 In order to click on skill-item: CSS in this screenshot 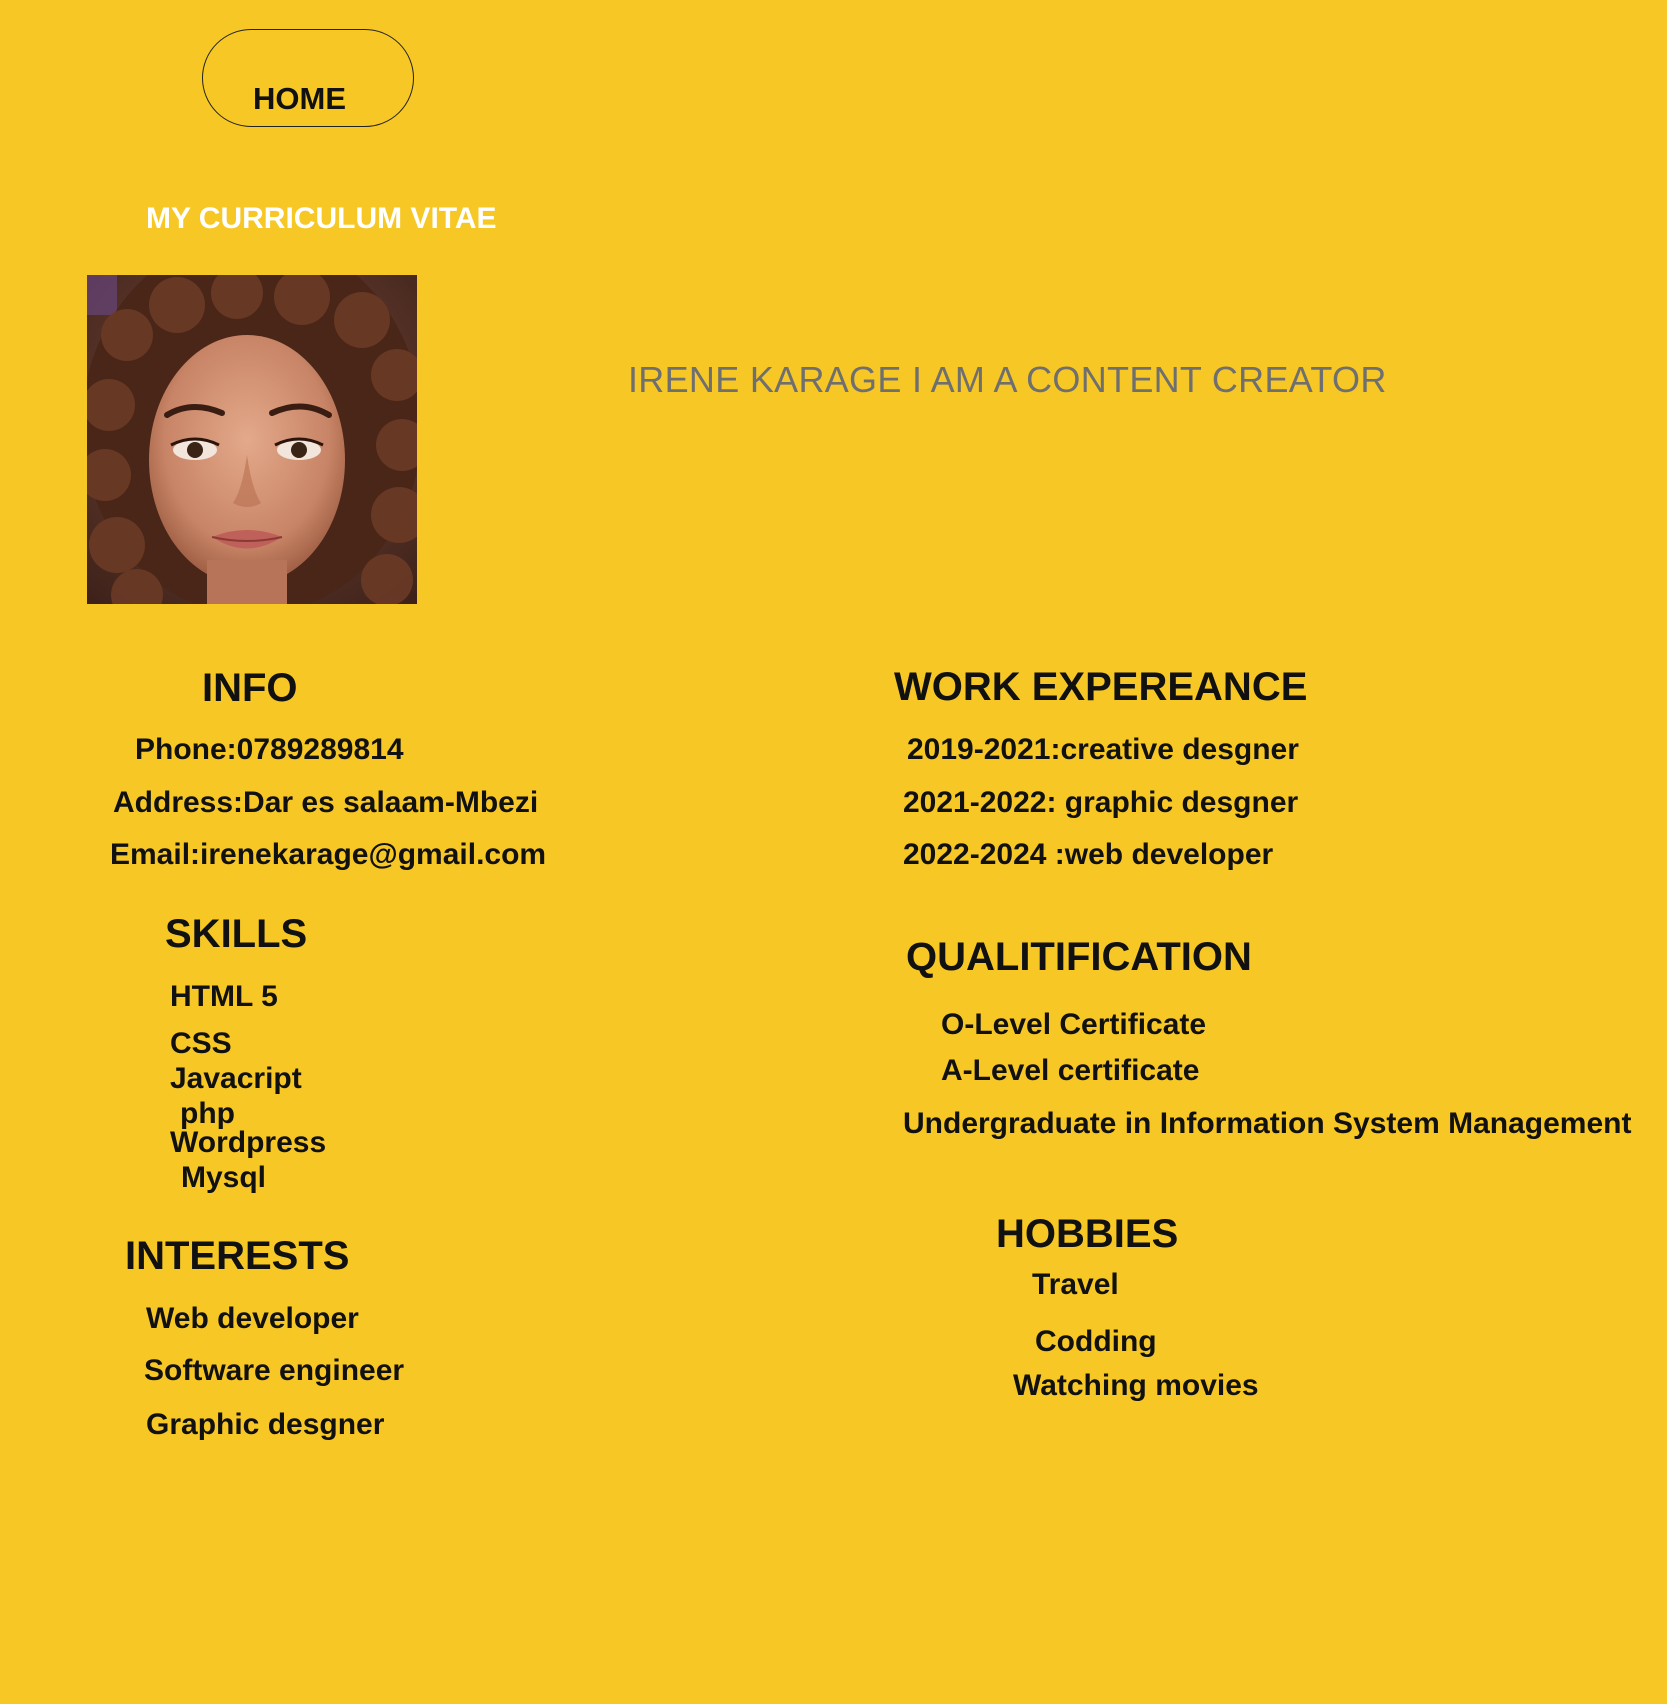, I will do `click(201, 1043)`.